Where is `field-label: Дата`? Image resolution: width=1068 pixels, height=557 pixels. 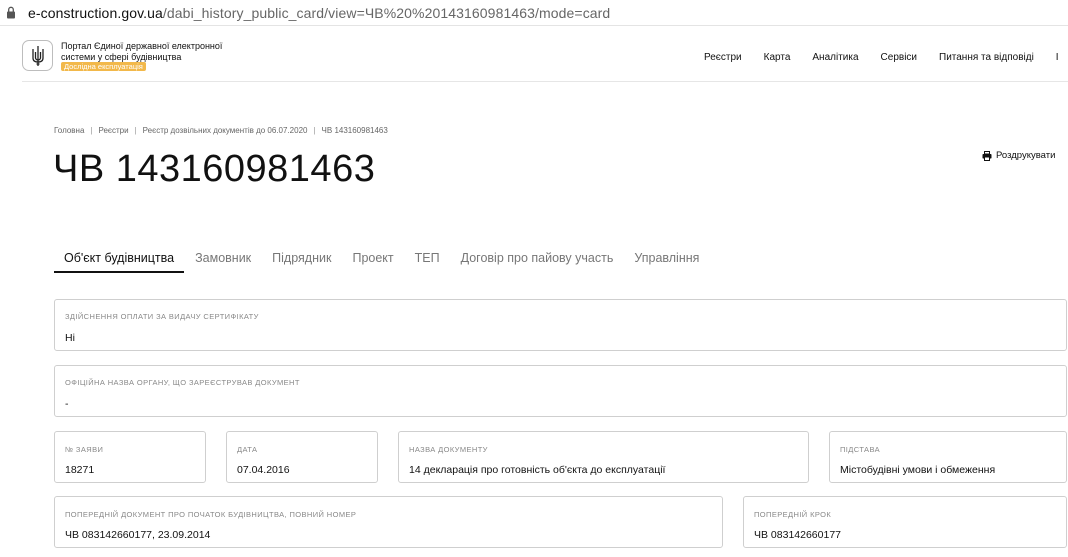 field-label: Дата is located at coordinates (247, 449).